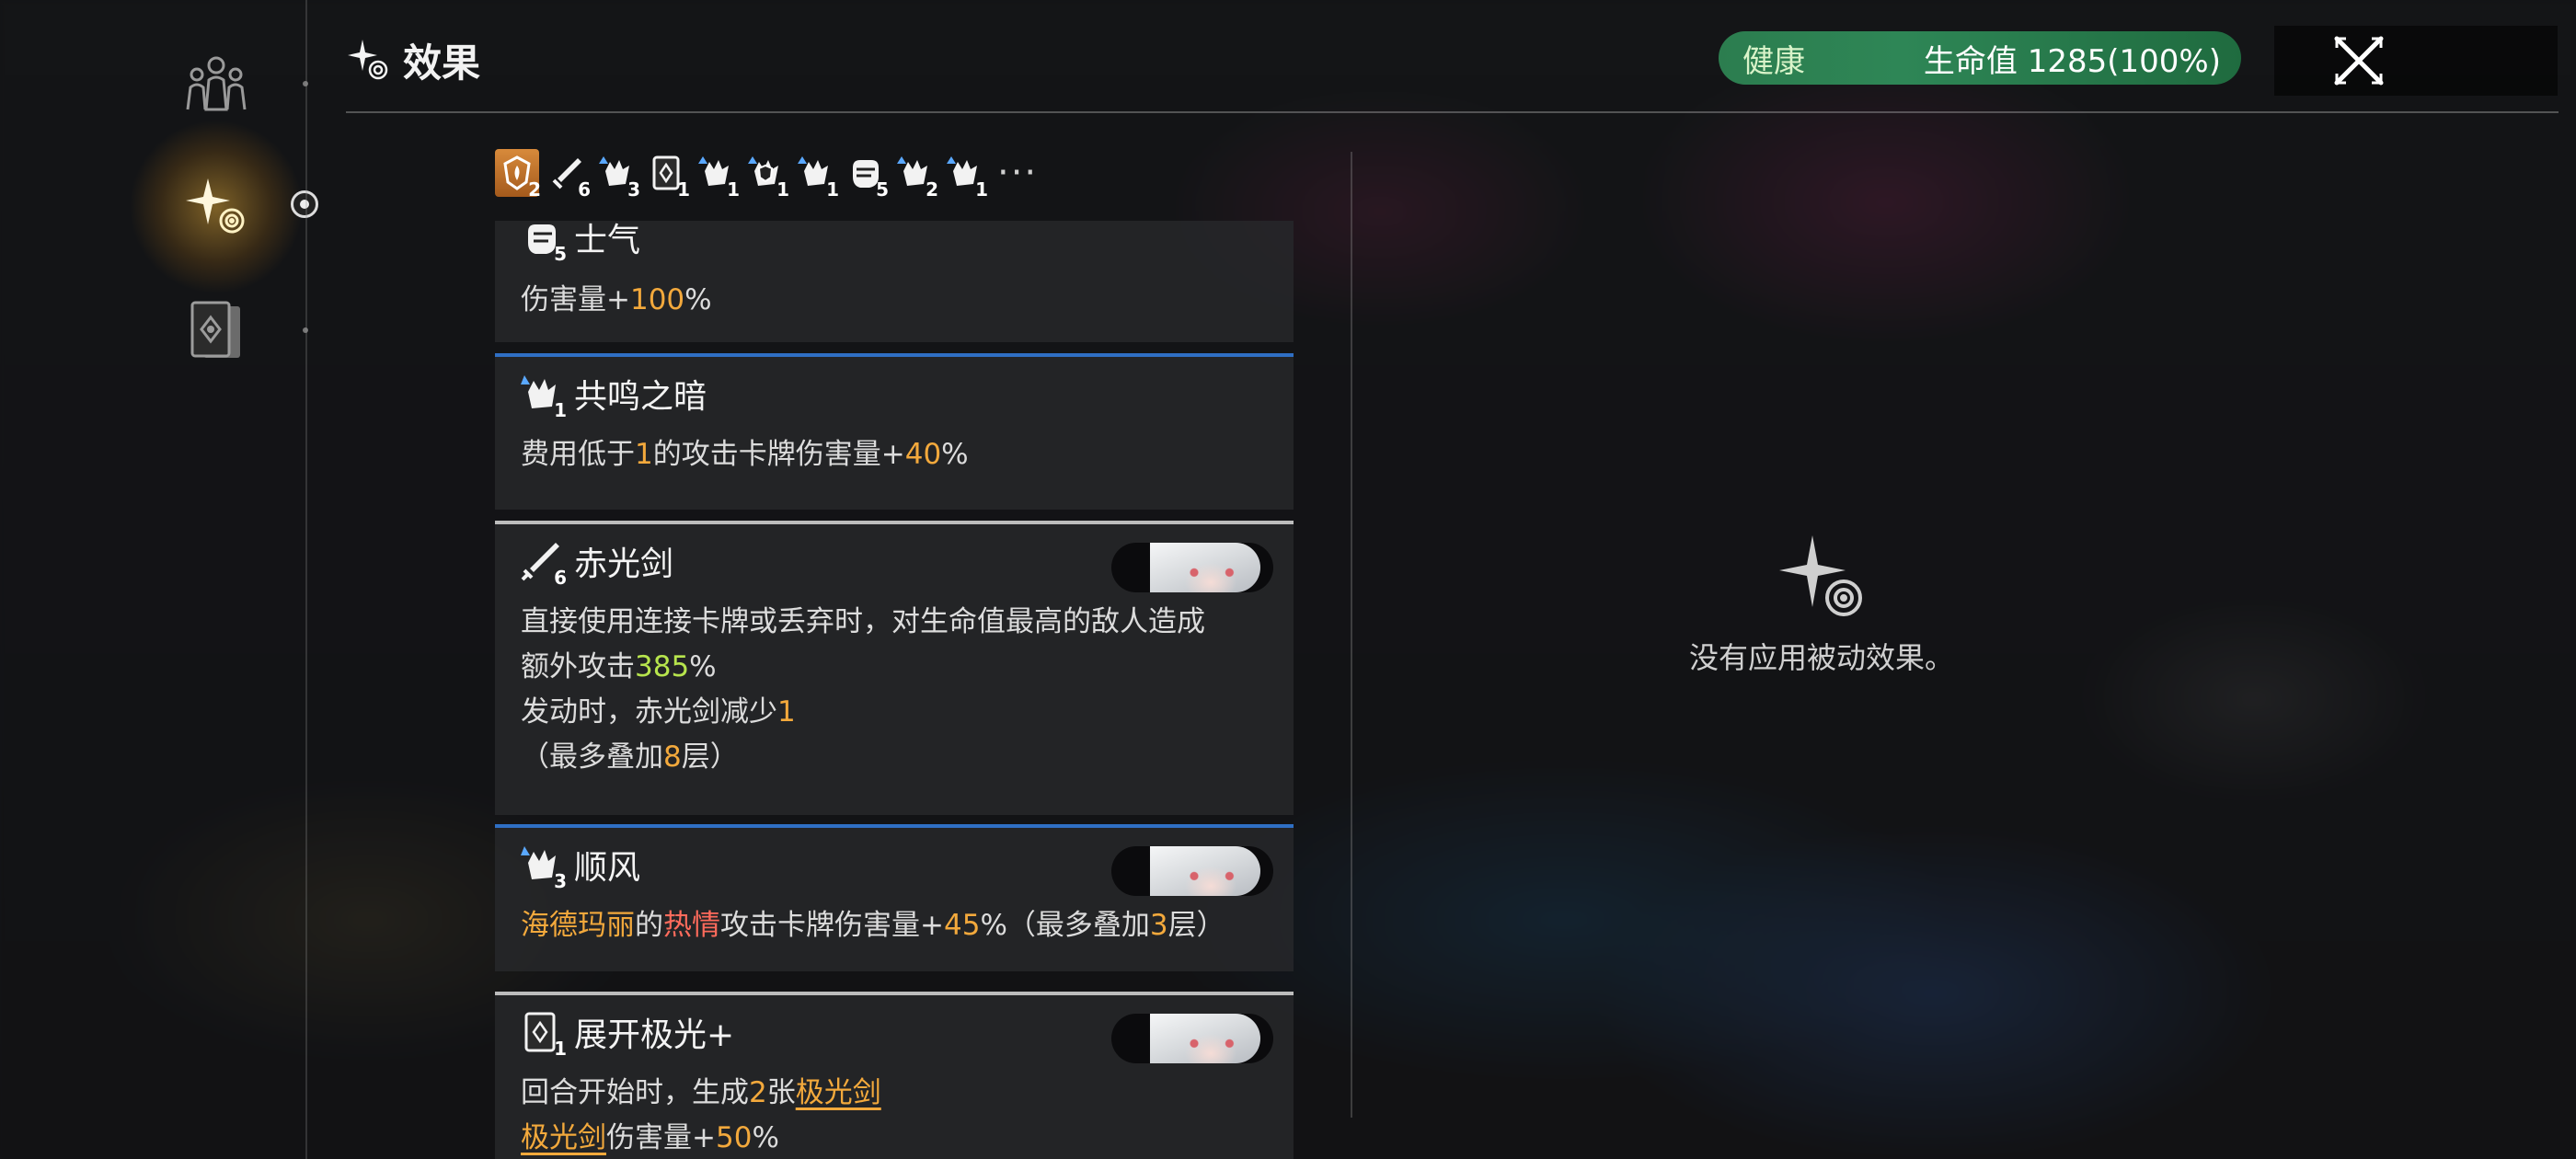  What do you see at coordinates (442, 63) in the screenshot?
I see `page-title: 效果` at bounding box center [442, 63].